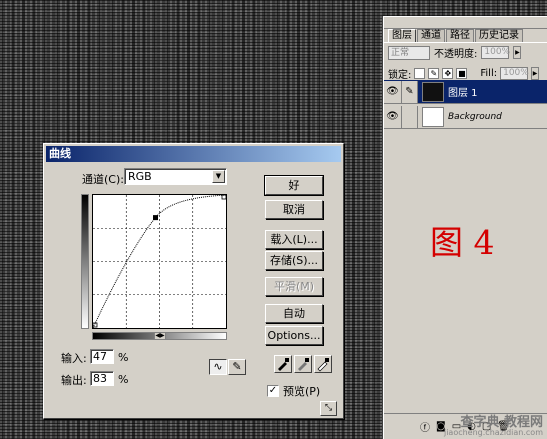 The width and height of the screenshot is (547, 439). Describe the element at coordinates (273, 391) in the screenshot. I see `preview-checkbox: ✓` at that location.